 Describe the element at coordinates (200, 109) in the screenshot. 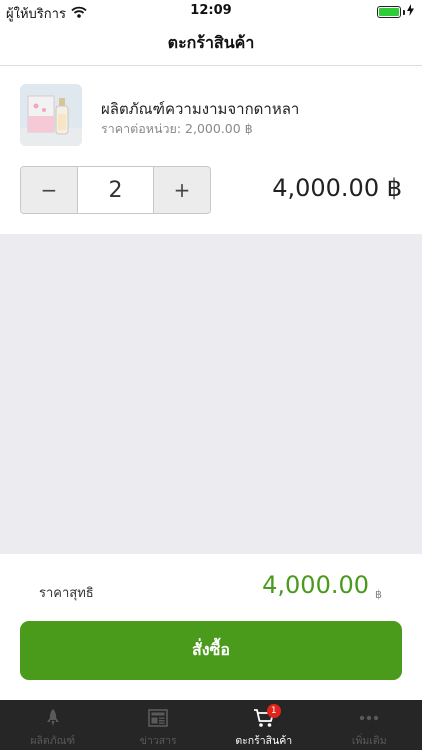

I see `product-name: ผลิตภัณฑ์ความงามจากดาหลา` at that location.